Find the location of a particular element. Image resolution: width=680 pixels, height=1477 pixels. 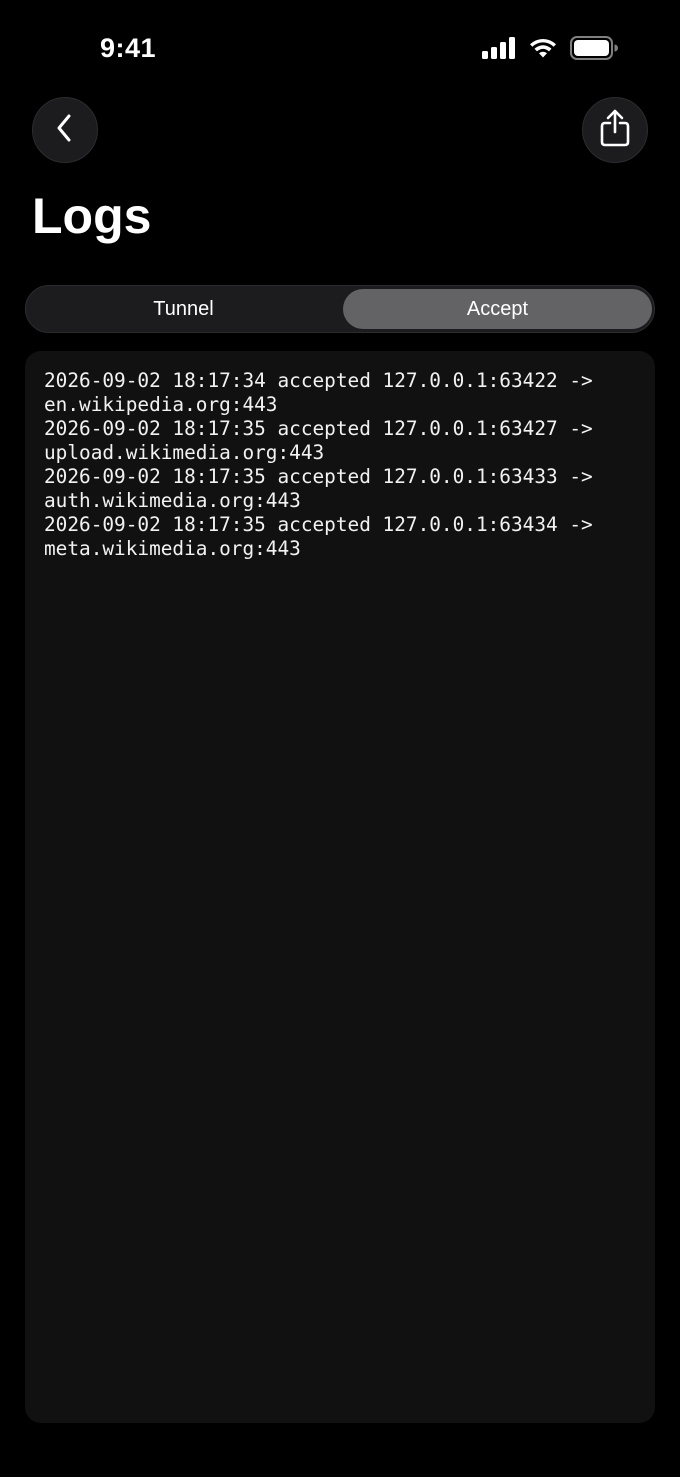

back-button is located at coordinates (65, 130).